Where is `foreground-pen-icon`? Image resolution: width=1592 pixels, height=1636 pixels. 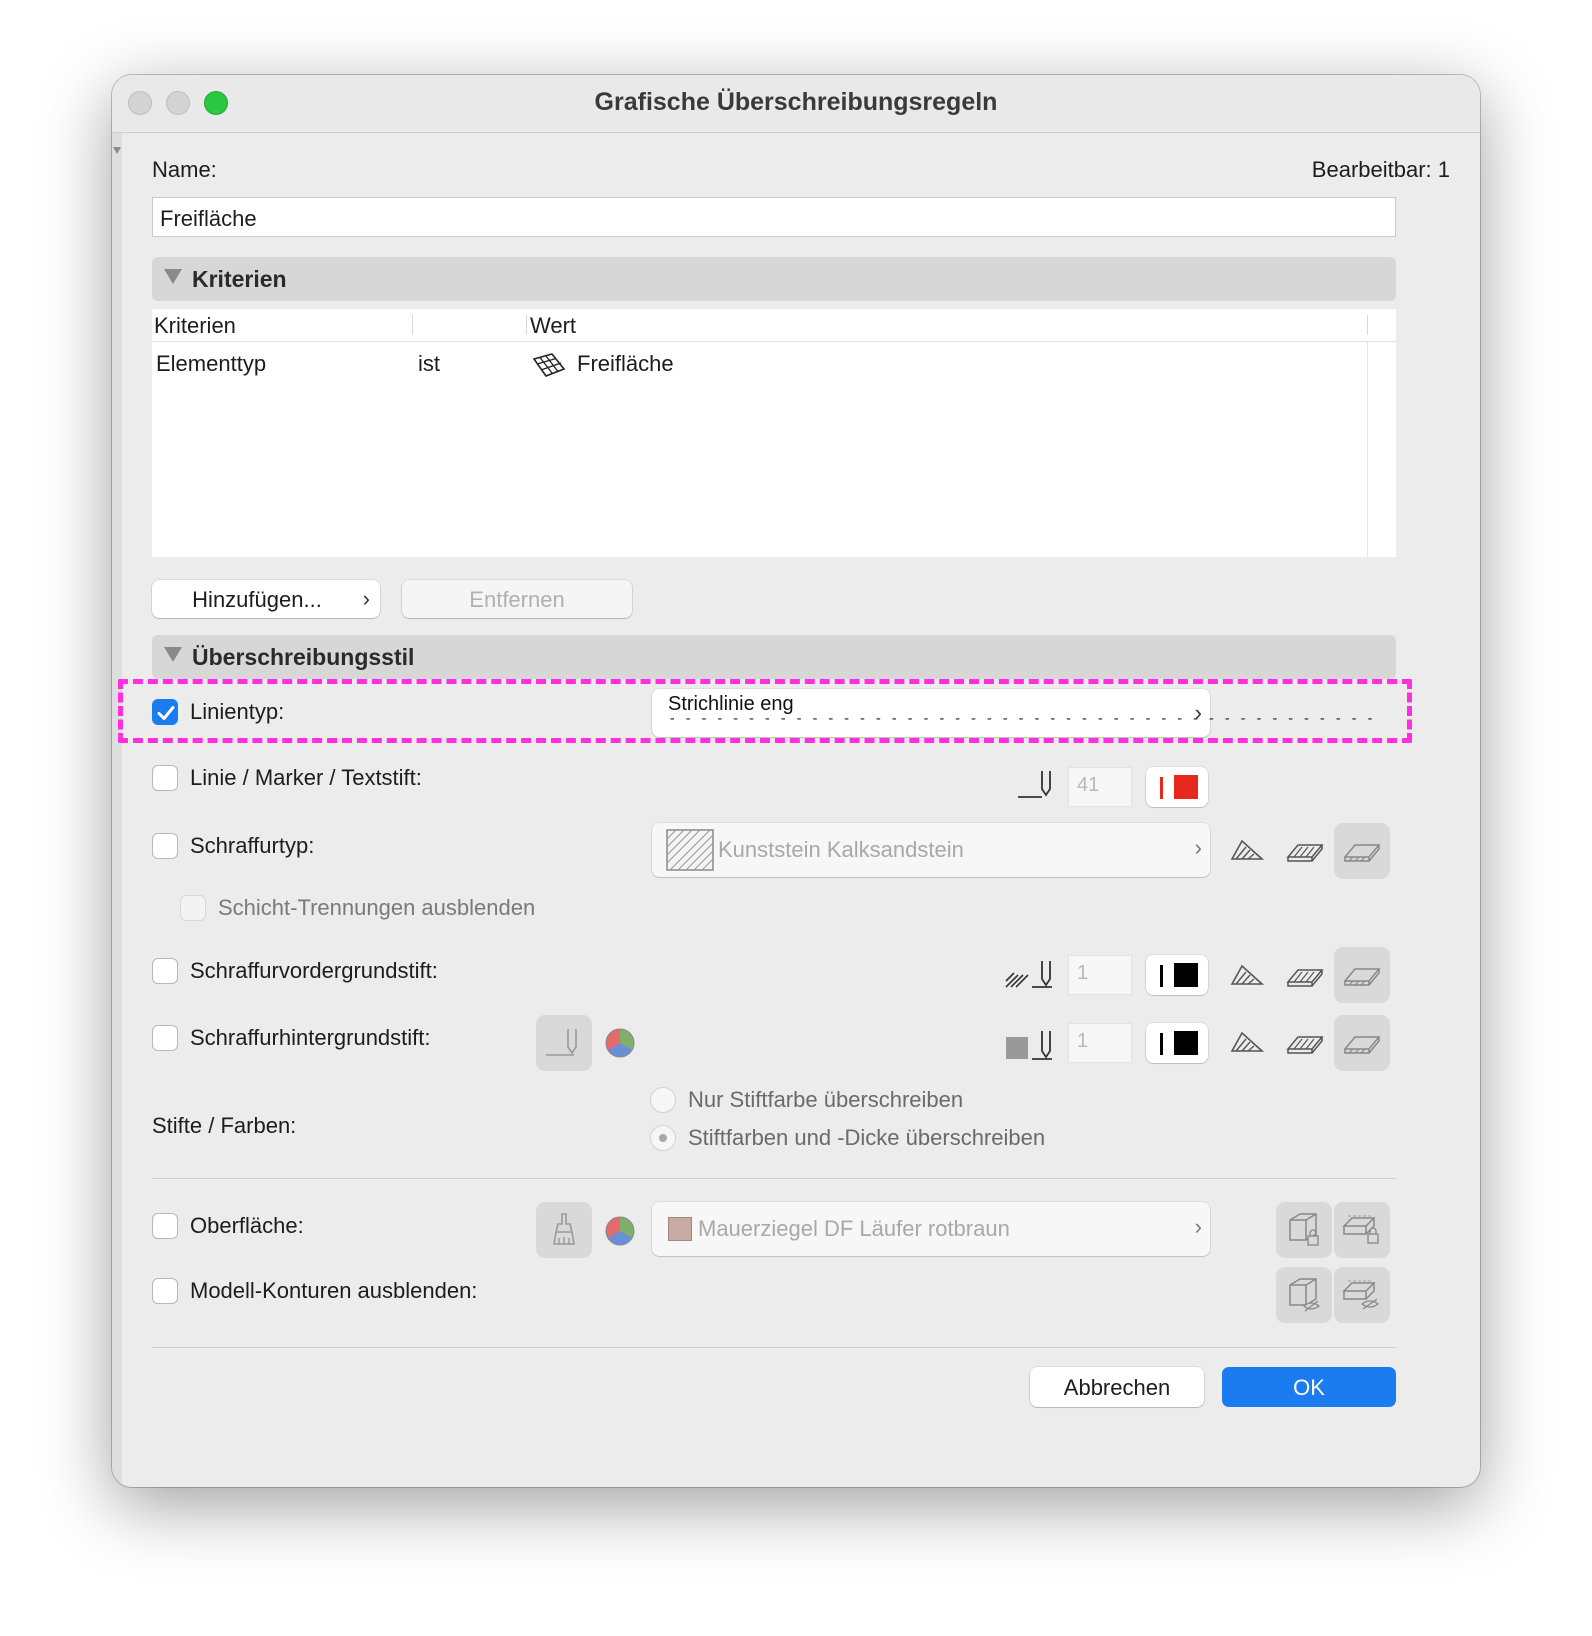
foreground-pen-icon is located at coordinates (1028, 974).